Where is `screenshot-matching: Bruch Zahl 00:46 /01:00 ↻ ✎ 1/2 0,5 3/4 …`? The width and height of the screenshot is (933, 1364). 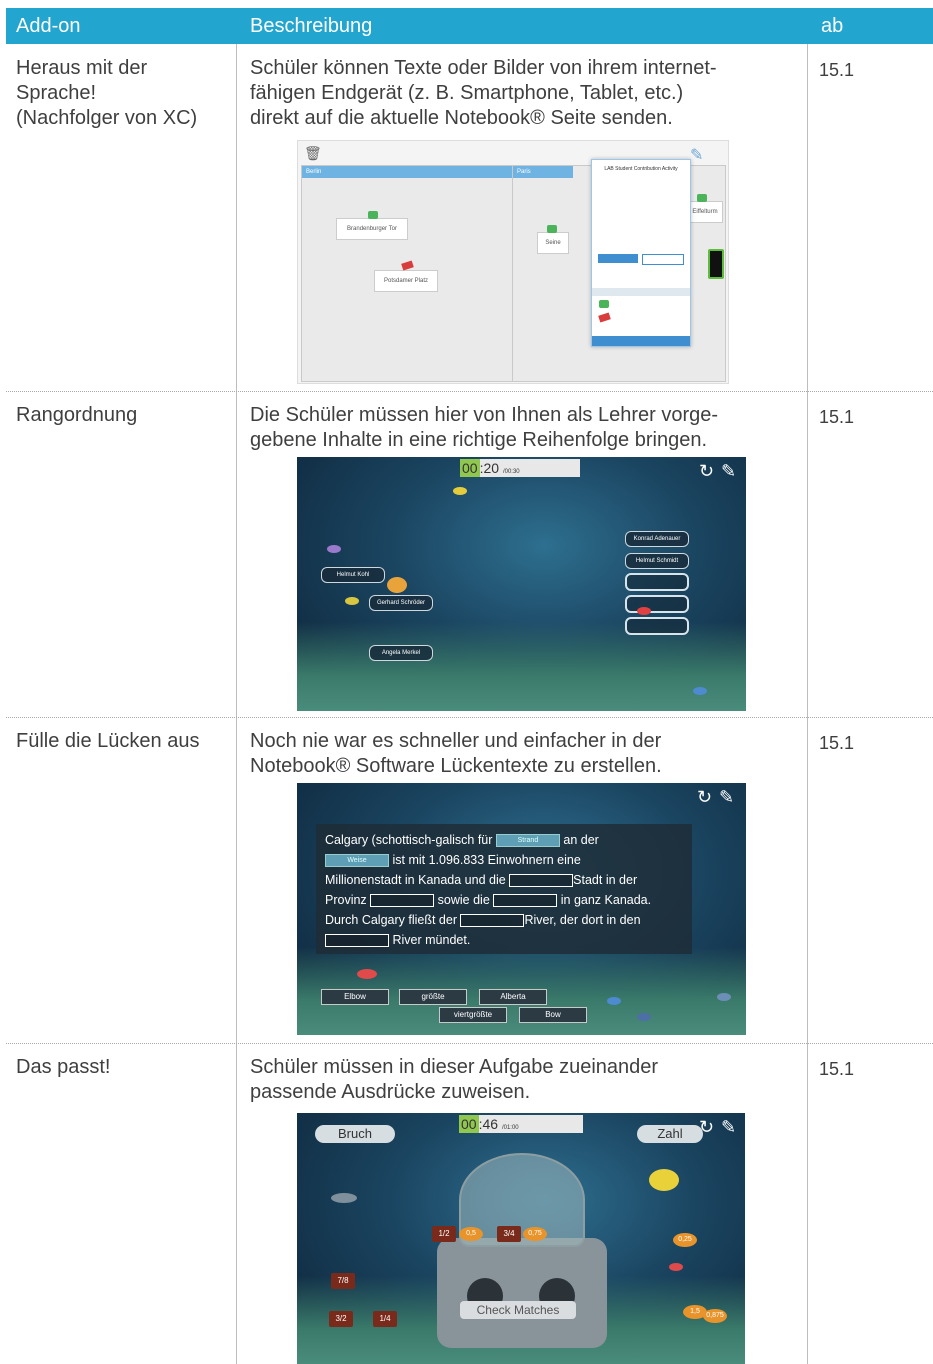 screenshot-matching: Bruch Zahl 00:46 /01:00 ↻ ✎ 1/2 0,5 3/4 … is located at coordinates (521, 1238).